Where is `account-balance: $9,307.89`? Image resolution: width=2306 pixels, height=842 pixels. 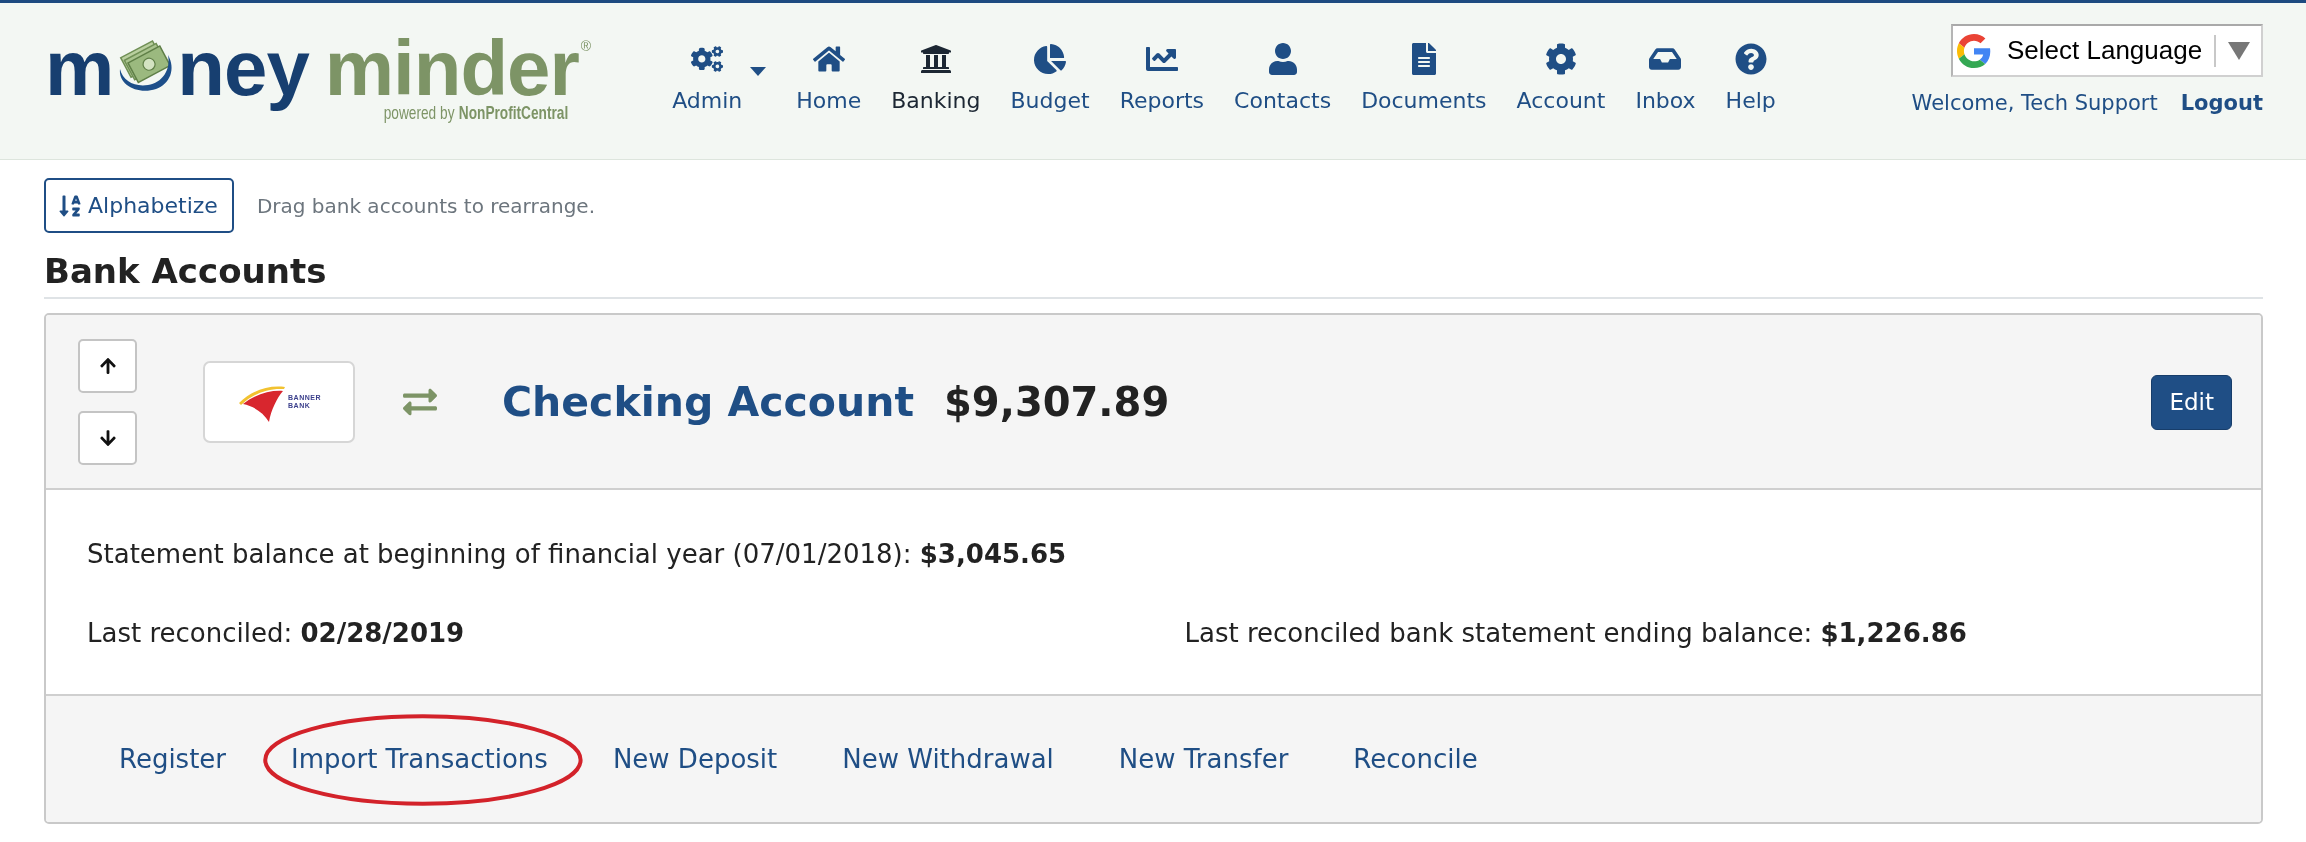 account-balance: $9,307.89 is located at coordinates (1057, 402).